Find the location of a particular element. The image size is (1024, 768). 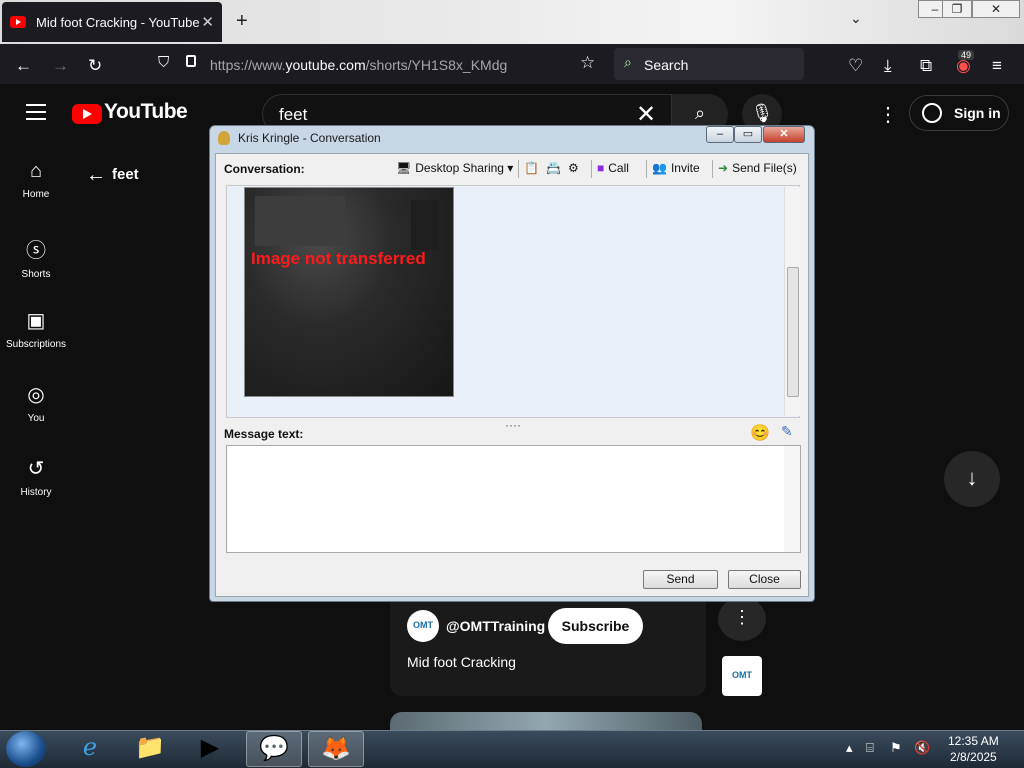

extensions-puzzle-icon: ⧉ is located at coordinates (926, 66).